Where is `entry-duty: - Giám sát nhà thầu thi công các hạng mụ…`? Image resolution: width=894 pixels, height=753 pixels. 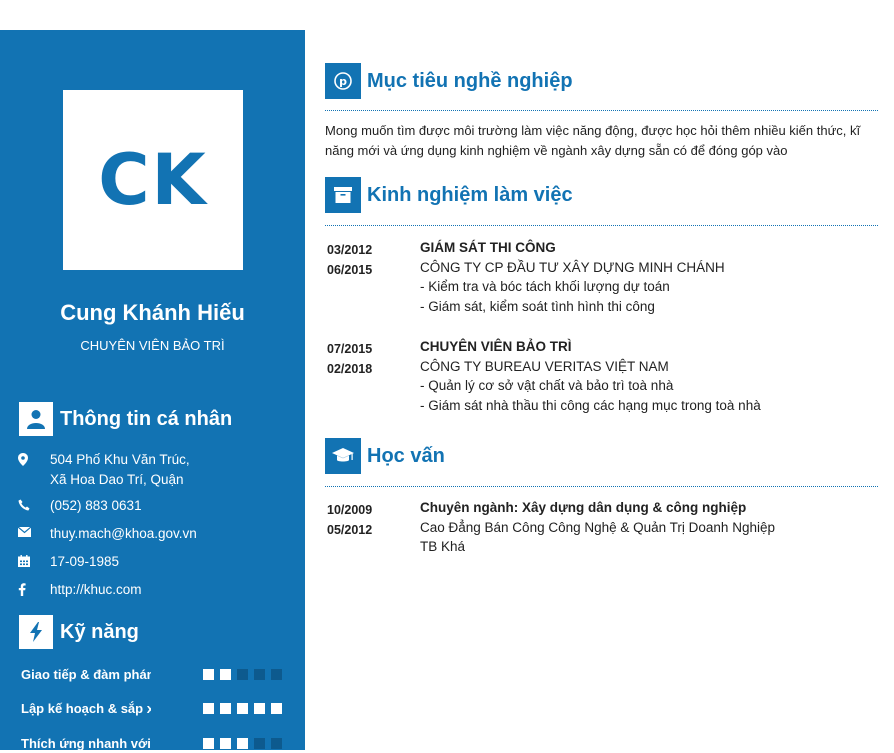
entry-duty: - Giám sát nhà thầu thi công các hạng mụ… is located at coordinates (590, 405).